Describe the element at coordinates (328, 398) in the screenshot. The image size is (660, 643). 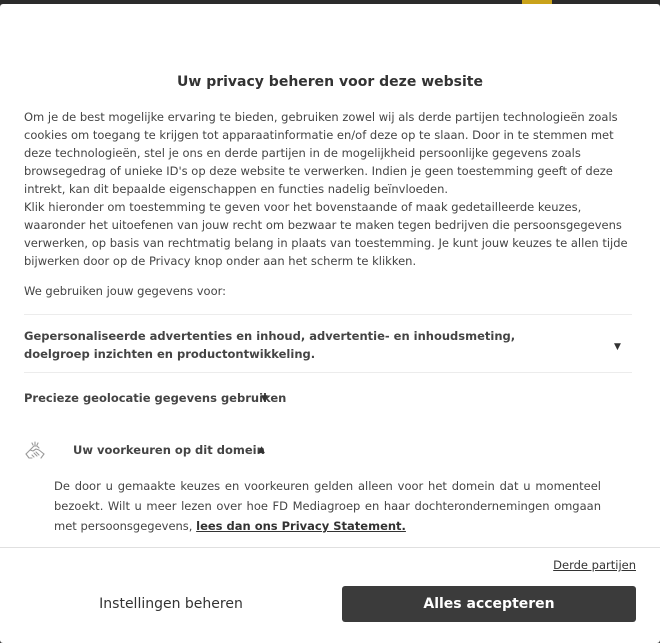
I see `purpose-geolocation: Precieze geolocatie gegevens gebruiken ▼` at that location.